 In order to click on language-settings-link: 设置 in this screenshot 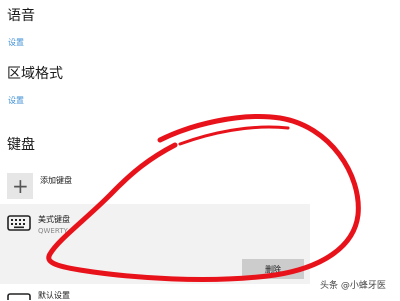, I will do `click(16, 43)`.